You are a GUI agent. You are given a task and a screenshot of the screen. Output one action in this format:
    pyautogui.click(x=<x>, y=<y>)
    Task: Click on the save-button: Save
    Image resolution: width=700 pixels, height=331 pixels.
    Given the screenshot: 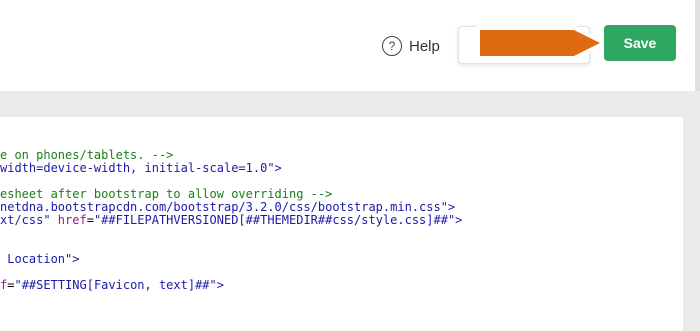 What is the action you would take?
    pyautogui.click(x=640, y=43)
    